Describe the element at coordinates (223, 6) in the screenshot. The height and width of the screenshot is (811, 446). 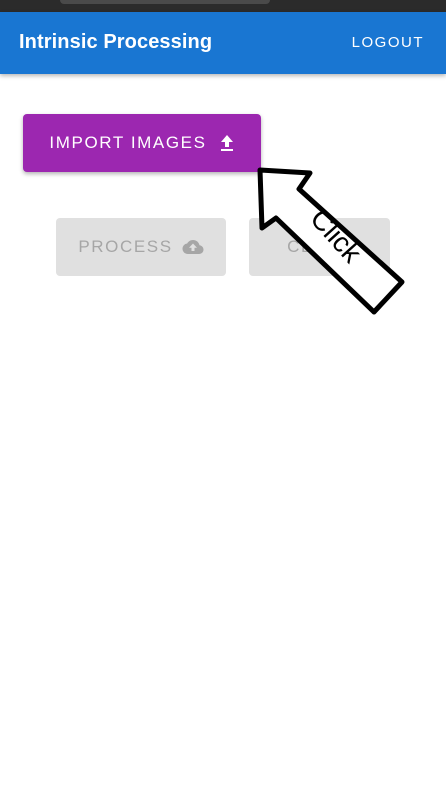
I see `status-bar` at that location.